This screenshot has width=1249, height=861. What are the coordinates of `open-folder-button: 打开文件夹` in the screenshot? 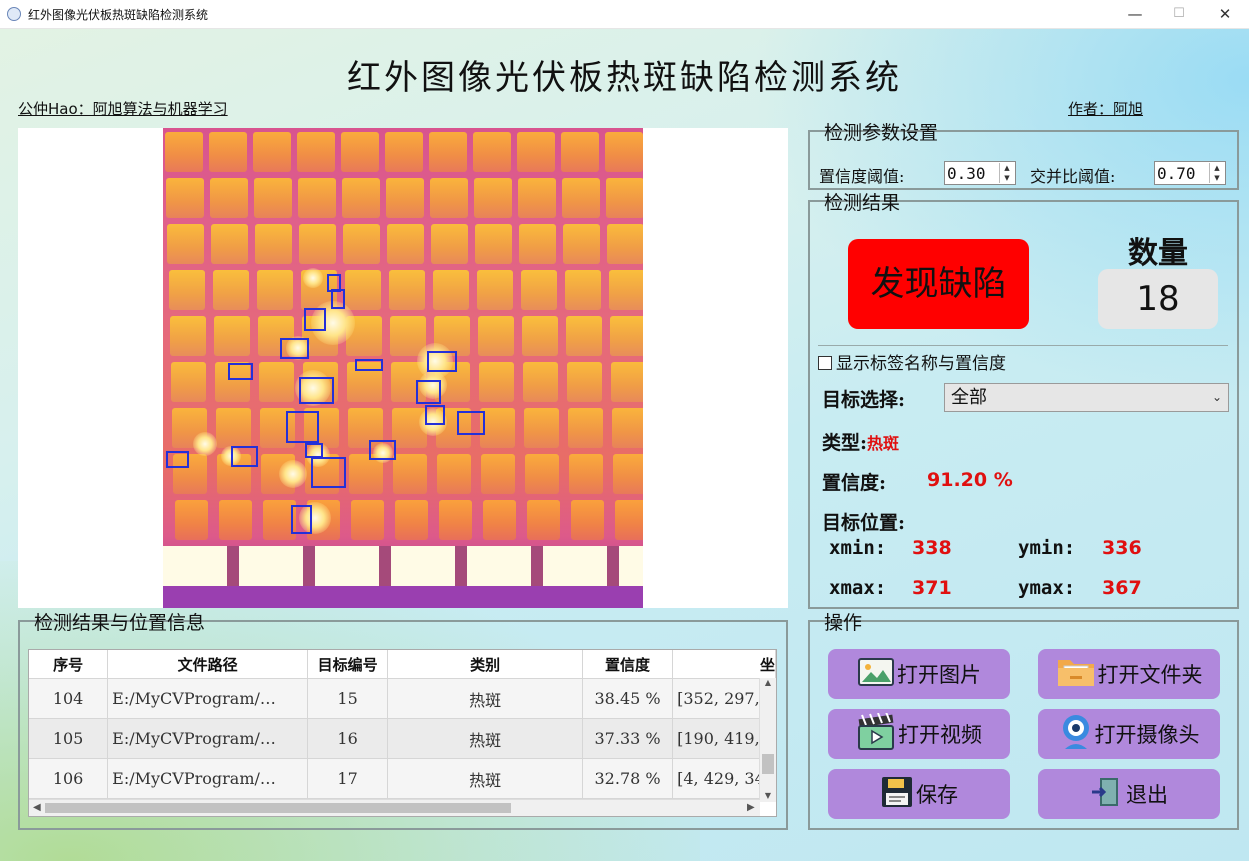 It's located at (1129, 674).